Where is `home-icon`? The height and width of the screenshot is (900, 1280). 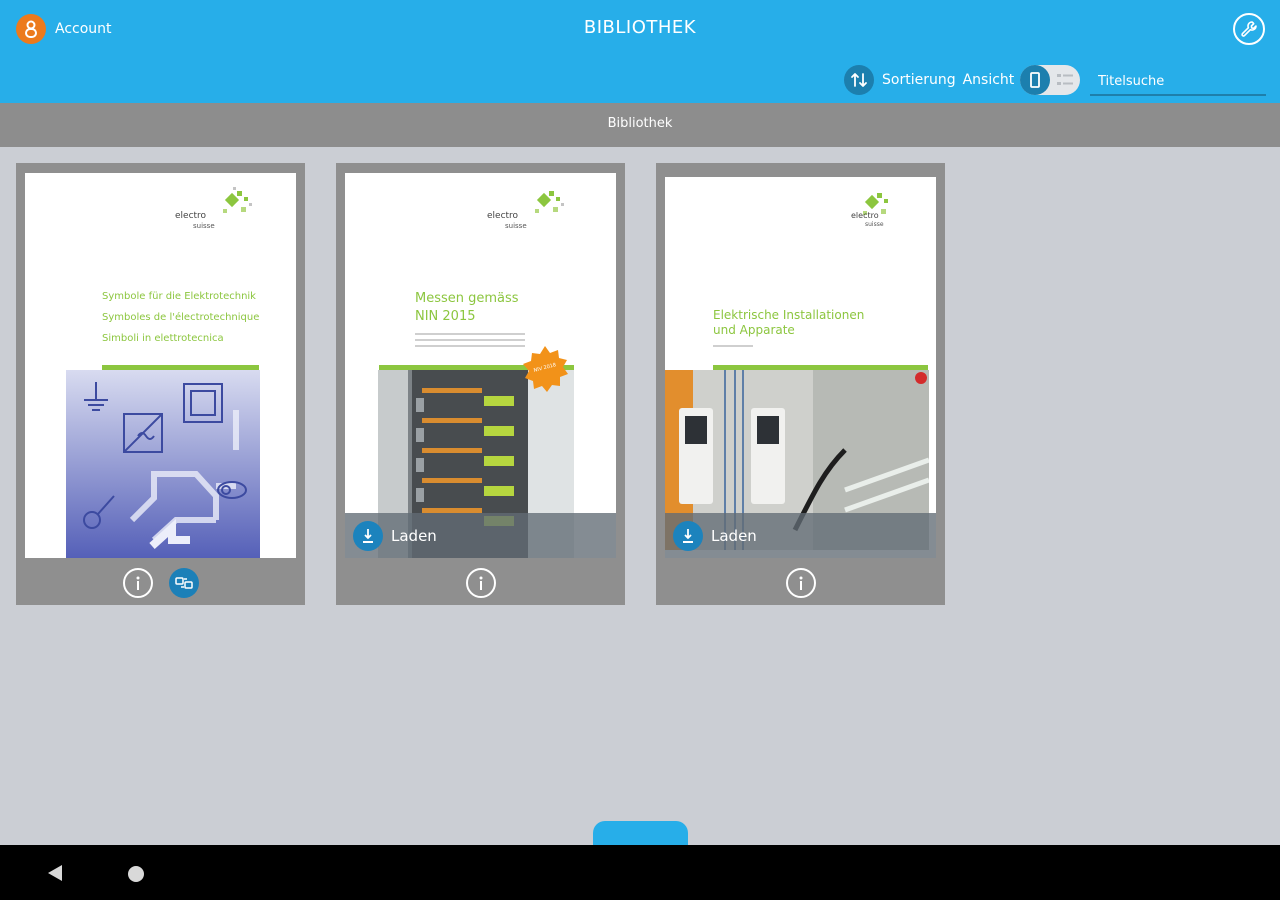 home-icon is located at coordinates (136, 874).